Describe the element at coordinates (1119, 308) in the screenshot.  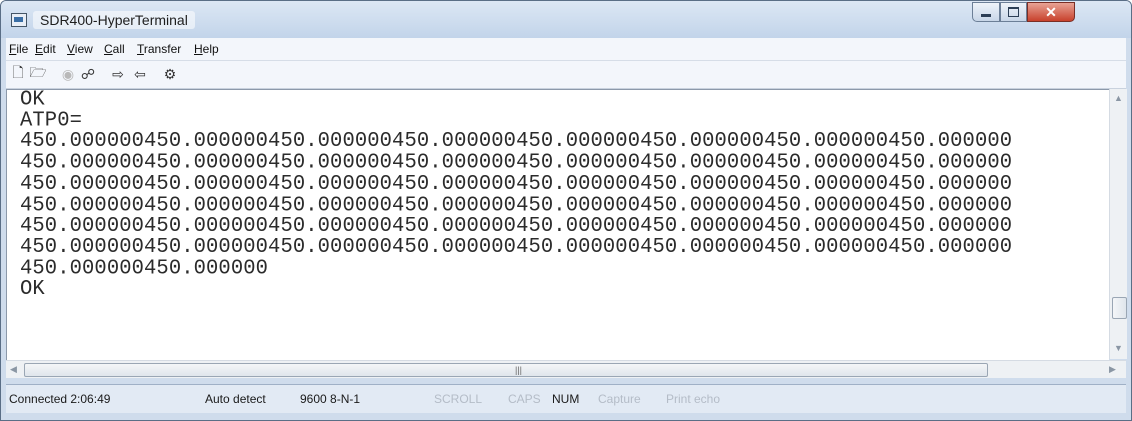
I see `vertical-scroll-thumb` at that location.